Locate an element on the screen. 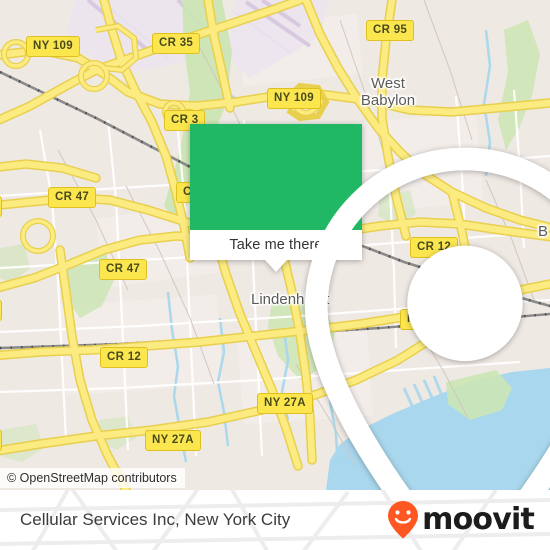  road-shield-clipped-left-lower is located at coordinates (1, 440).